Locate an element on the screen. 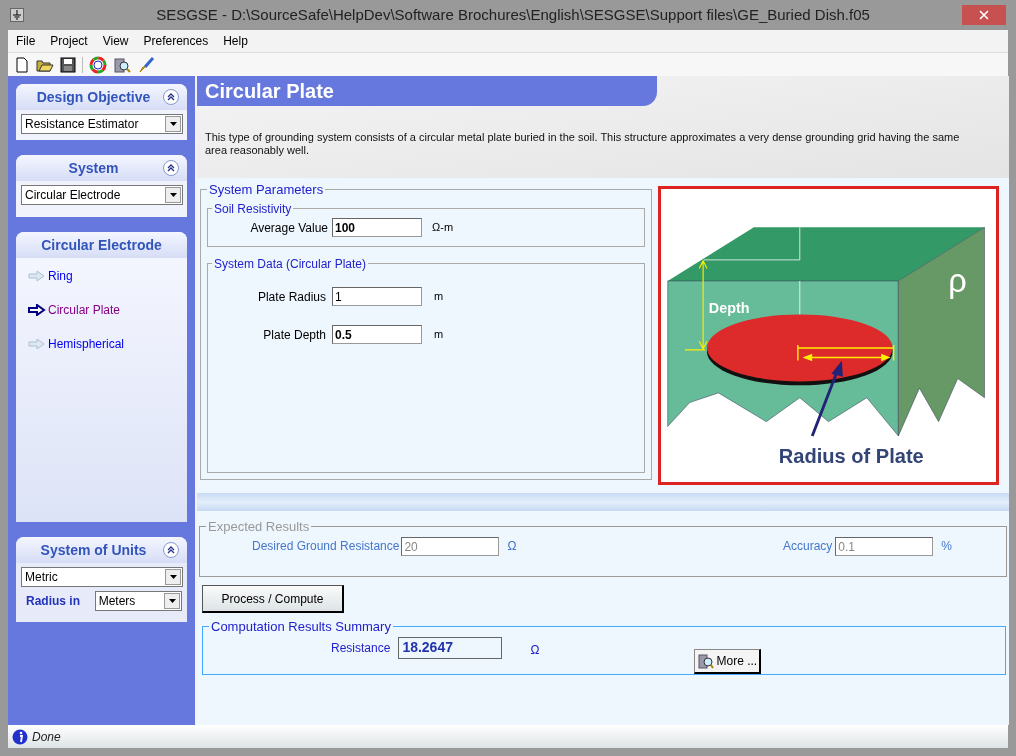 Image resolution: width=1016 pixels, height=756 pixels. electrode-option: Ring is located at coordinates (107, 276).